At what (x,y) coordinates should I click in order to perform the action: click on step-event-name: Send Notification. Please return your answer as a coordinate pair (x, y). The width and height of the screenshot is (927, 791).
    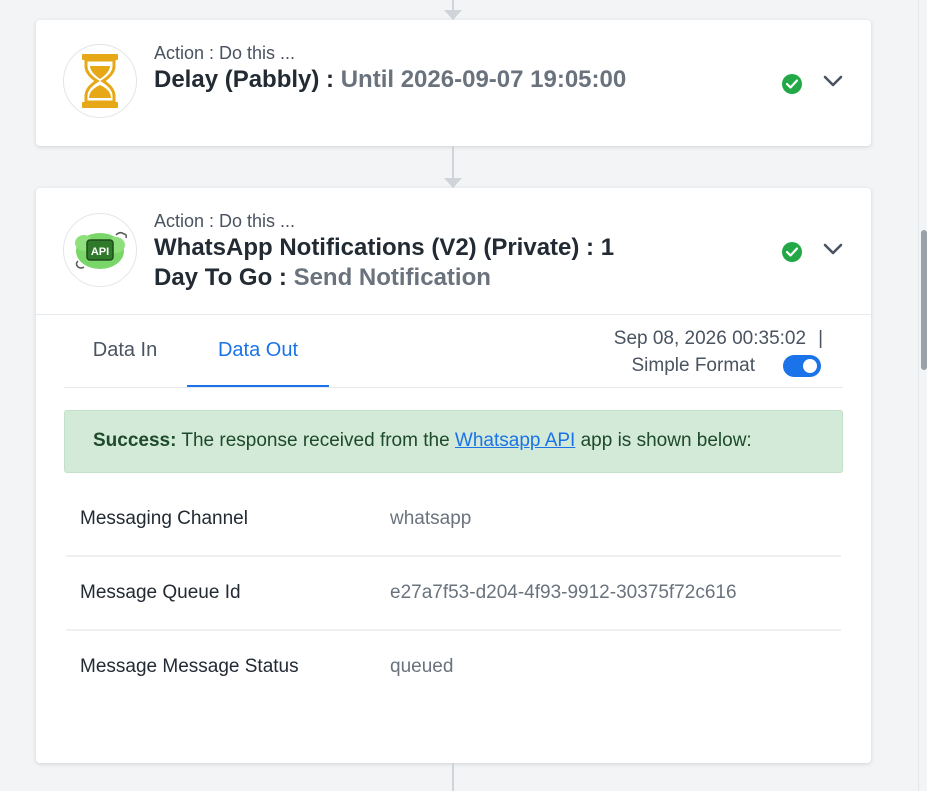
    Looking at the image, I should click on (392, 277).